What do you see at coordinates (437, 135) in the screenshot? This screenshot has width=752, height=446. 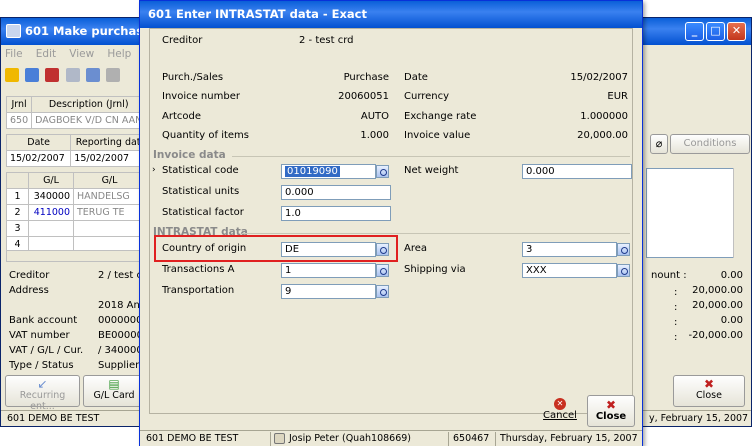 I see `invoice-value-label: Invoice value` at bounding box center [437, 135].